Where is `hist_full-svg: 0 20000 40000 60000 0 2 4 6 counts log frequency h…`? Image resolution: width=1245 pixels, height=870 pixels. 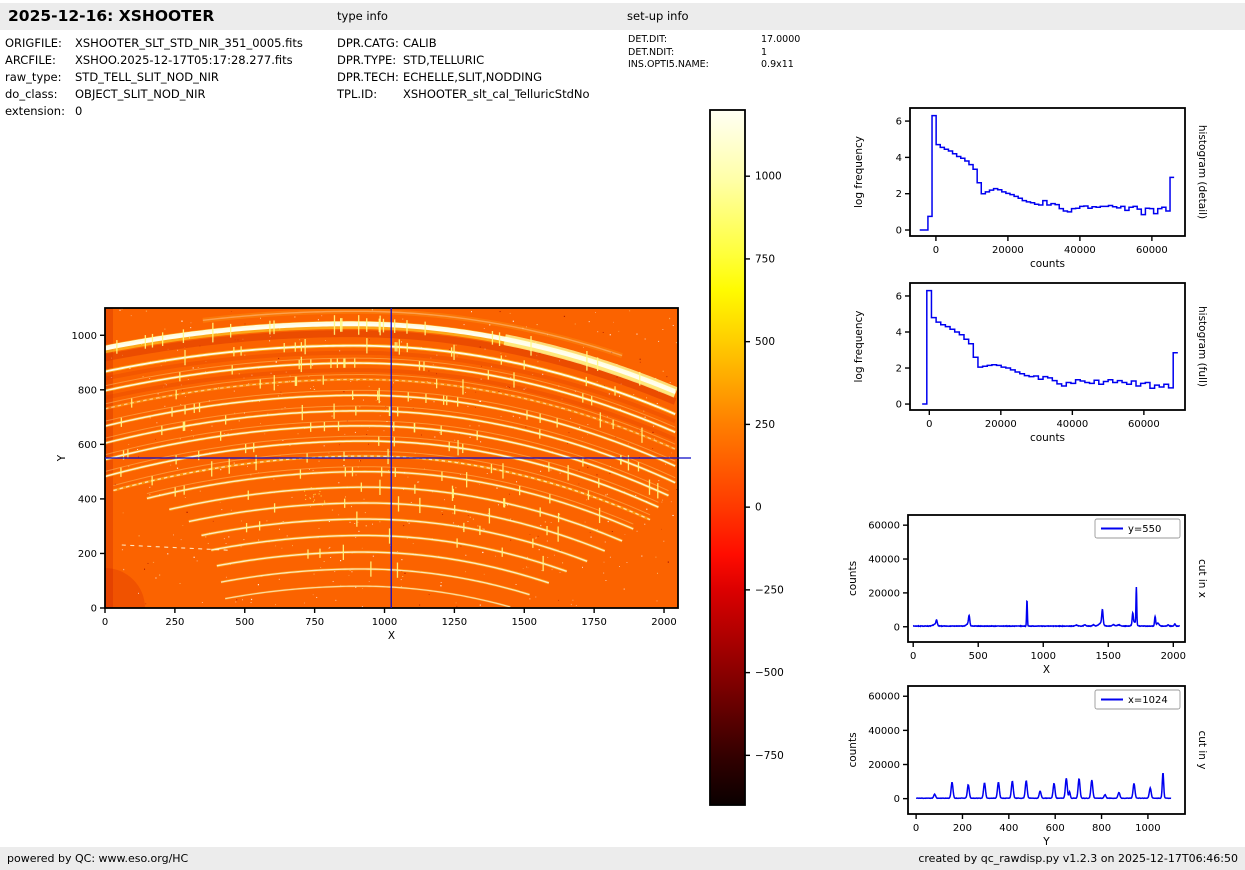
hist_full-svg: 0 20000 40000 60000 0 2 4 6 counts log frequency h… is located at coordinates (1030, 363).